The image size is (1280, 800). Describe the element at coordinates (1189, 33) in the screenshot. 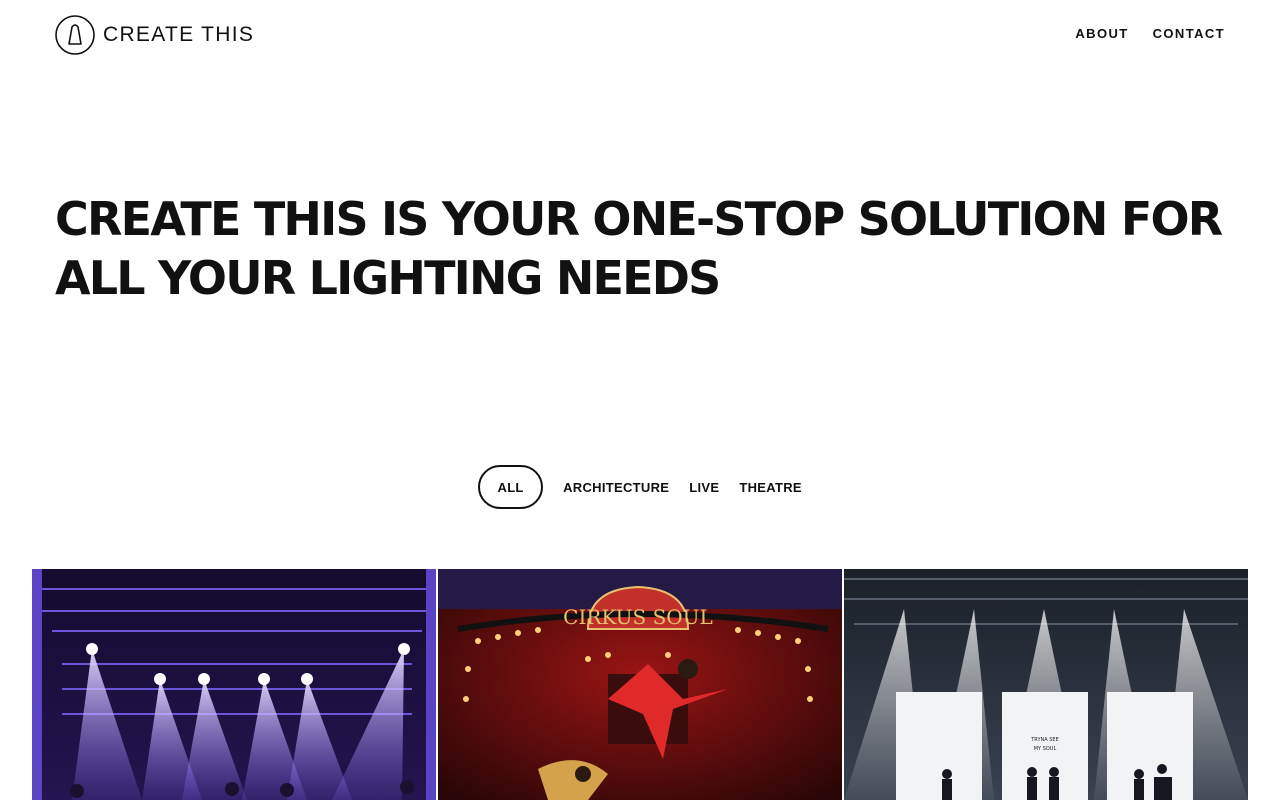

I see `nav-contact-link: CONTACT` at that location.